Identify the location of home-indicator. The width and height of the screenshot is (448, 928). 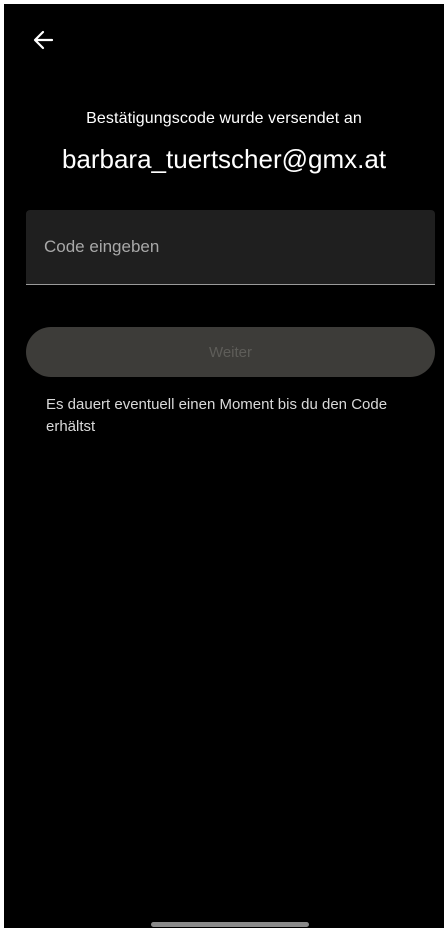
(230, 924).